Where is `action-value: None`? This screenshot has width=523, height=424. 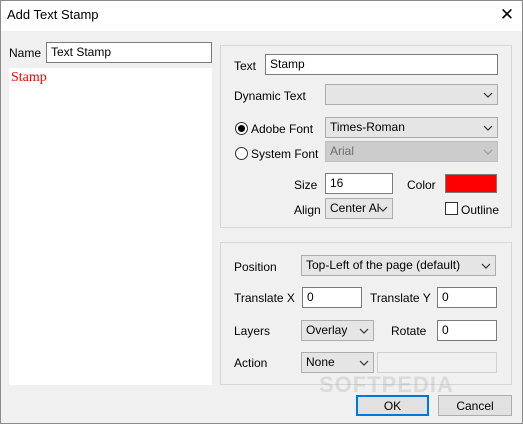
action-value: None is located at coordinates (320, 362).